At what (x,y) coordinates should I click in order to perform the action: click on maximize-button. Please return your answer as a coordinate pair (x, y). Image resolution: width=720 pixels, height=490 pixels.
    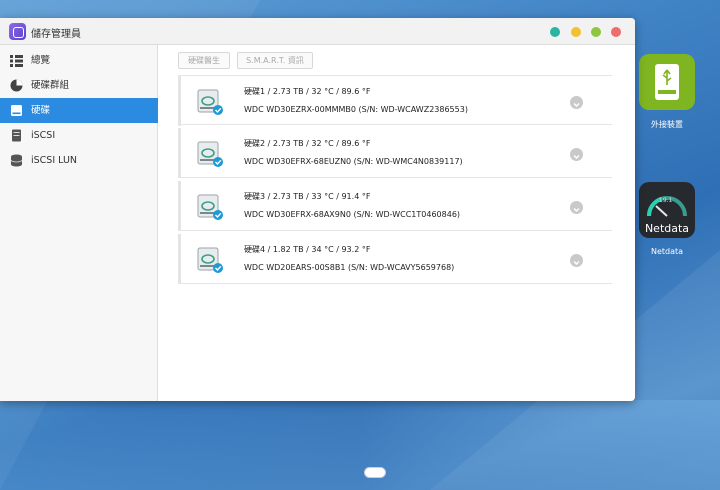
    Looking at the image, I should click on (596, 32).